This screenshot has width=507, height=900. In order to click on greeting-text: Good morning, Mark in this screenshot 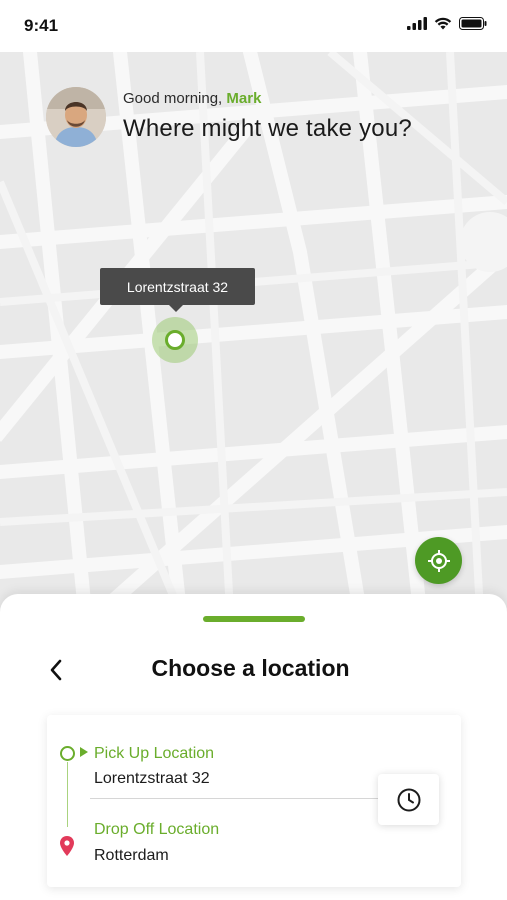, I will do `click(192, 98)`.